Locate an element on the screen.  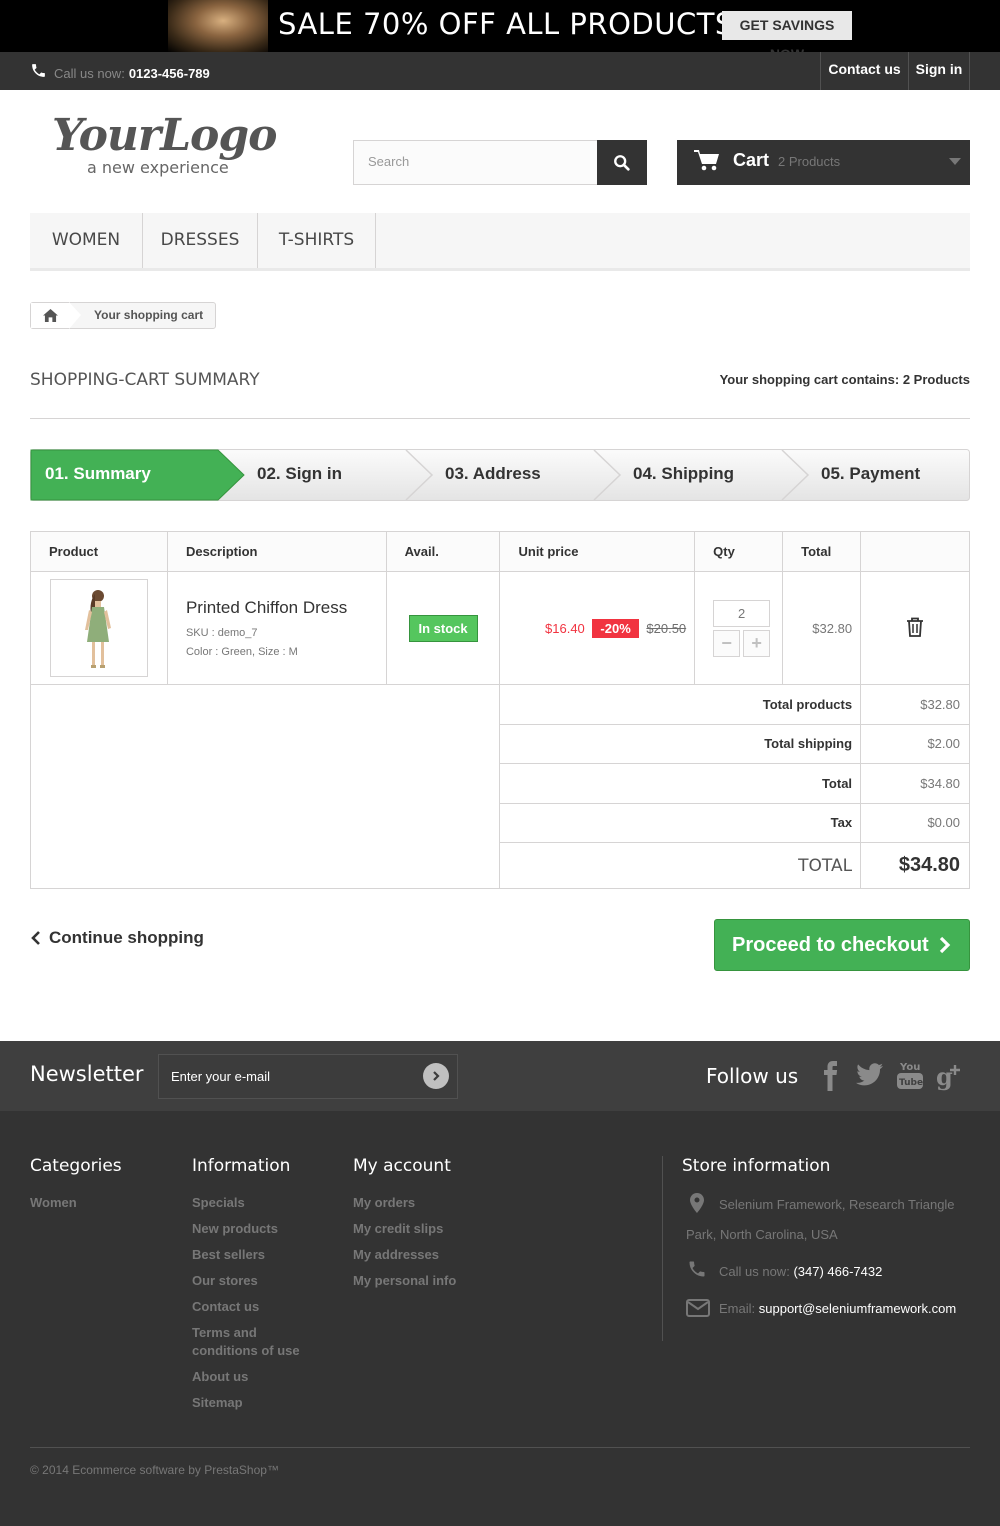
col-delete is located at coordinates (915, 551).